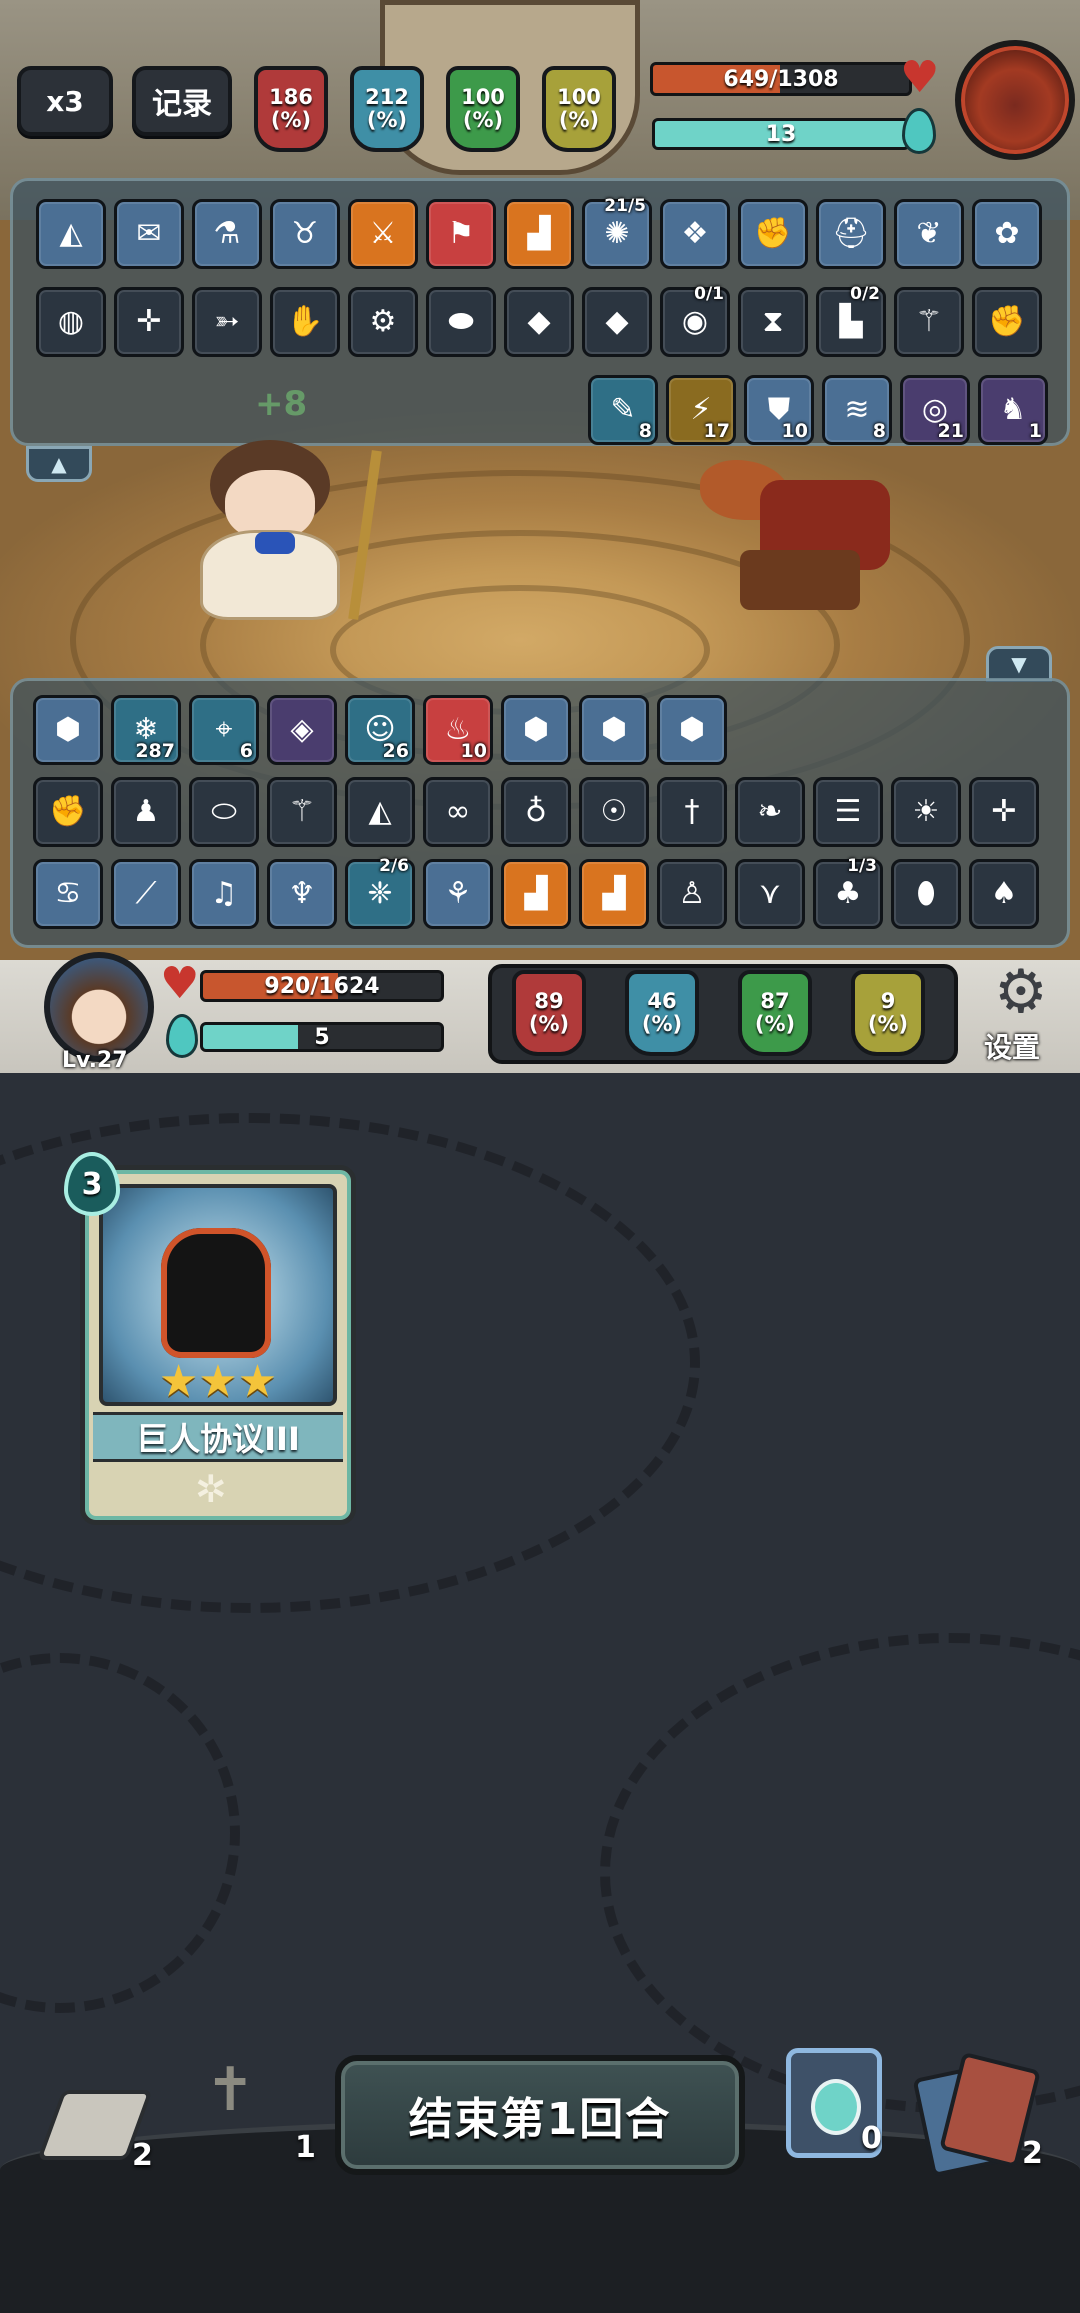 The height and width of the screenshot is (2313, 1080). Describe the element at coordinates (380, 893) in the screenshot. I see `item-slot: ❈ 2/6` at that location.